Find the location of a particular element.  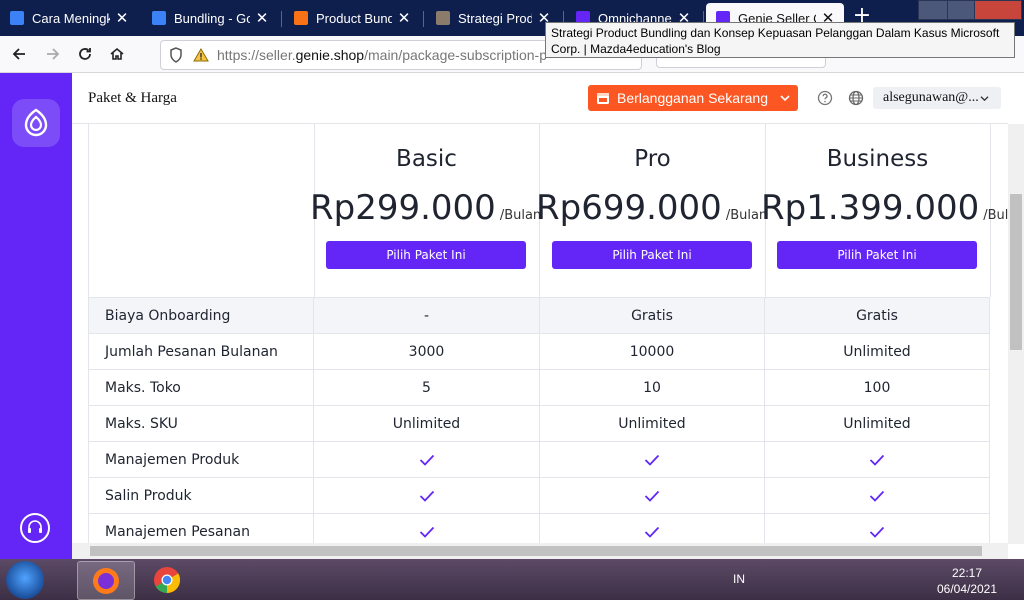

windows-taskbar: IN 22:17 06/04/2021 is located at coordinates (512, 579).